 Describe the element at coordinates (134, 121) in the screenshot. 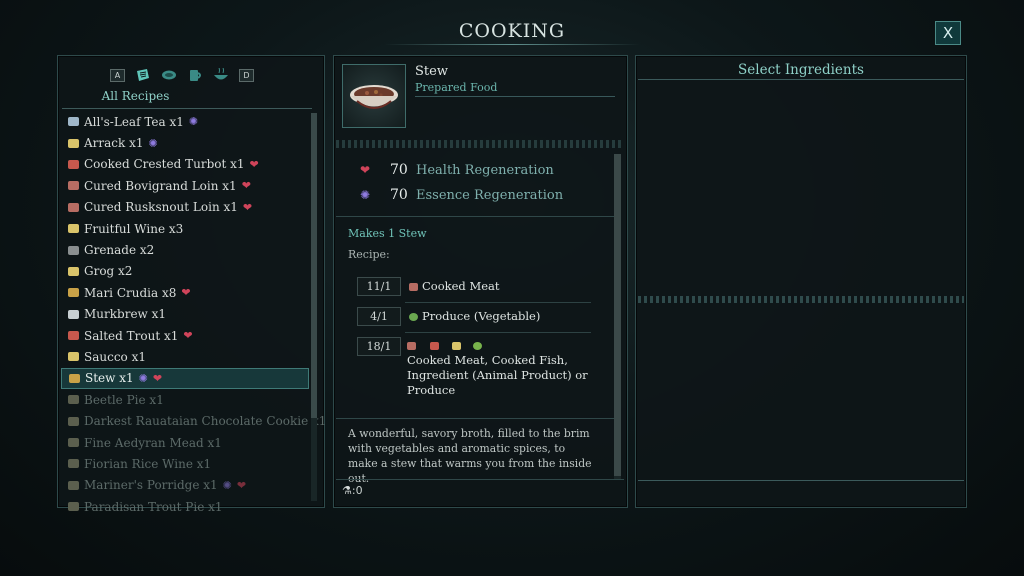

I see `recipe-name: All's-Leaf Tea x1` at that location.